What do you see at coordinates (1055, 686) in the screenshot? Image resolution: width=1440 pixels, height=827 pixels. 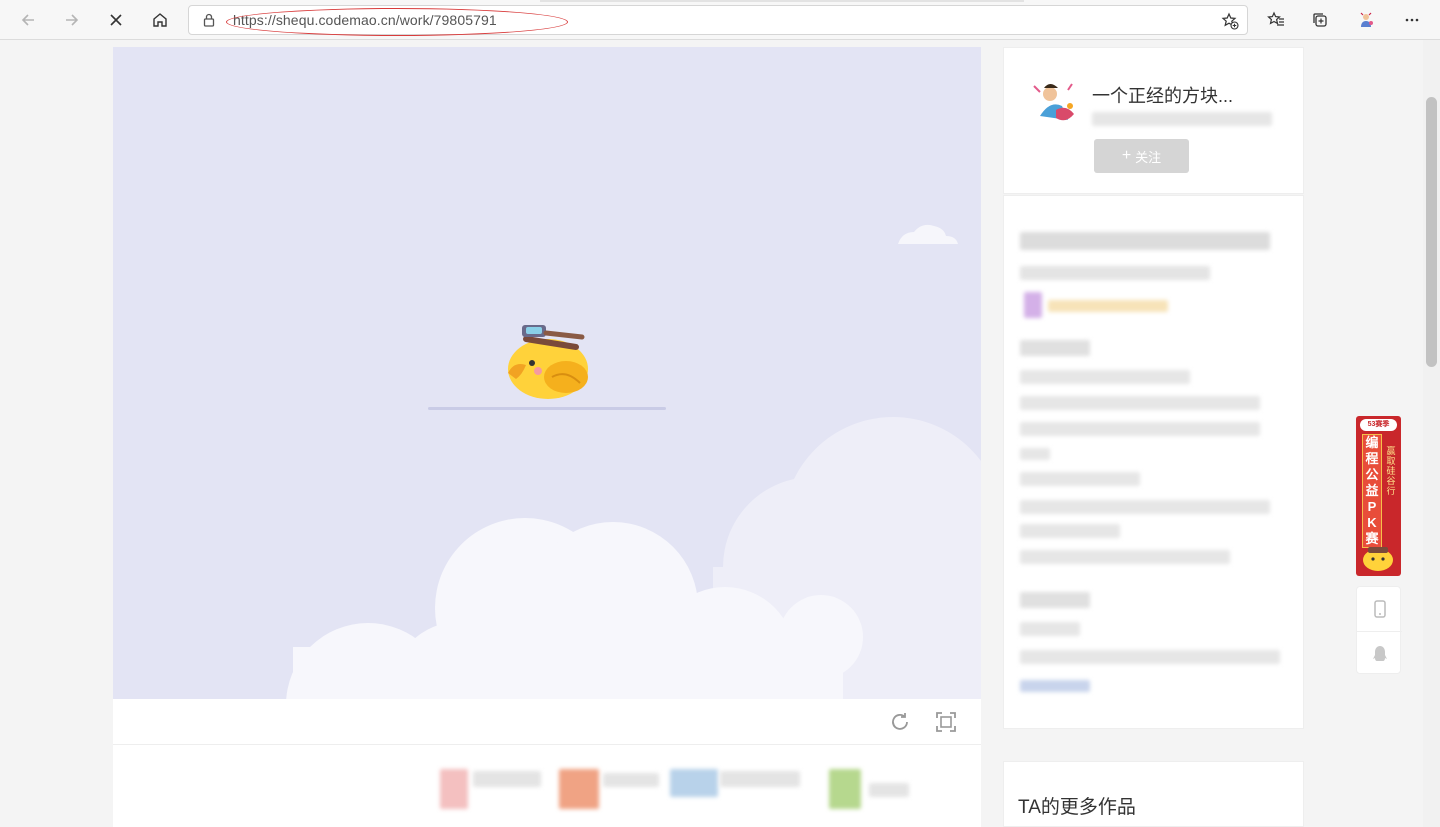 I see `blurred-link` at bounding box center [1055, 686].